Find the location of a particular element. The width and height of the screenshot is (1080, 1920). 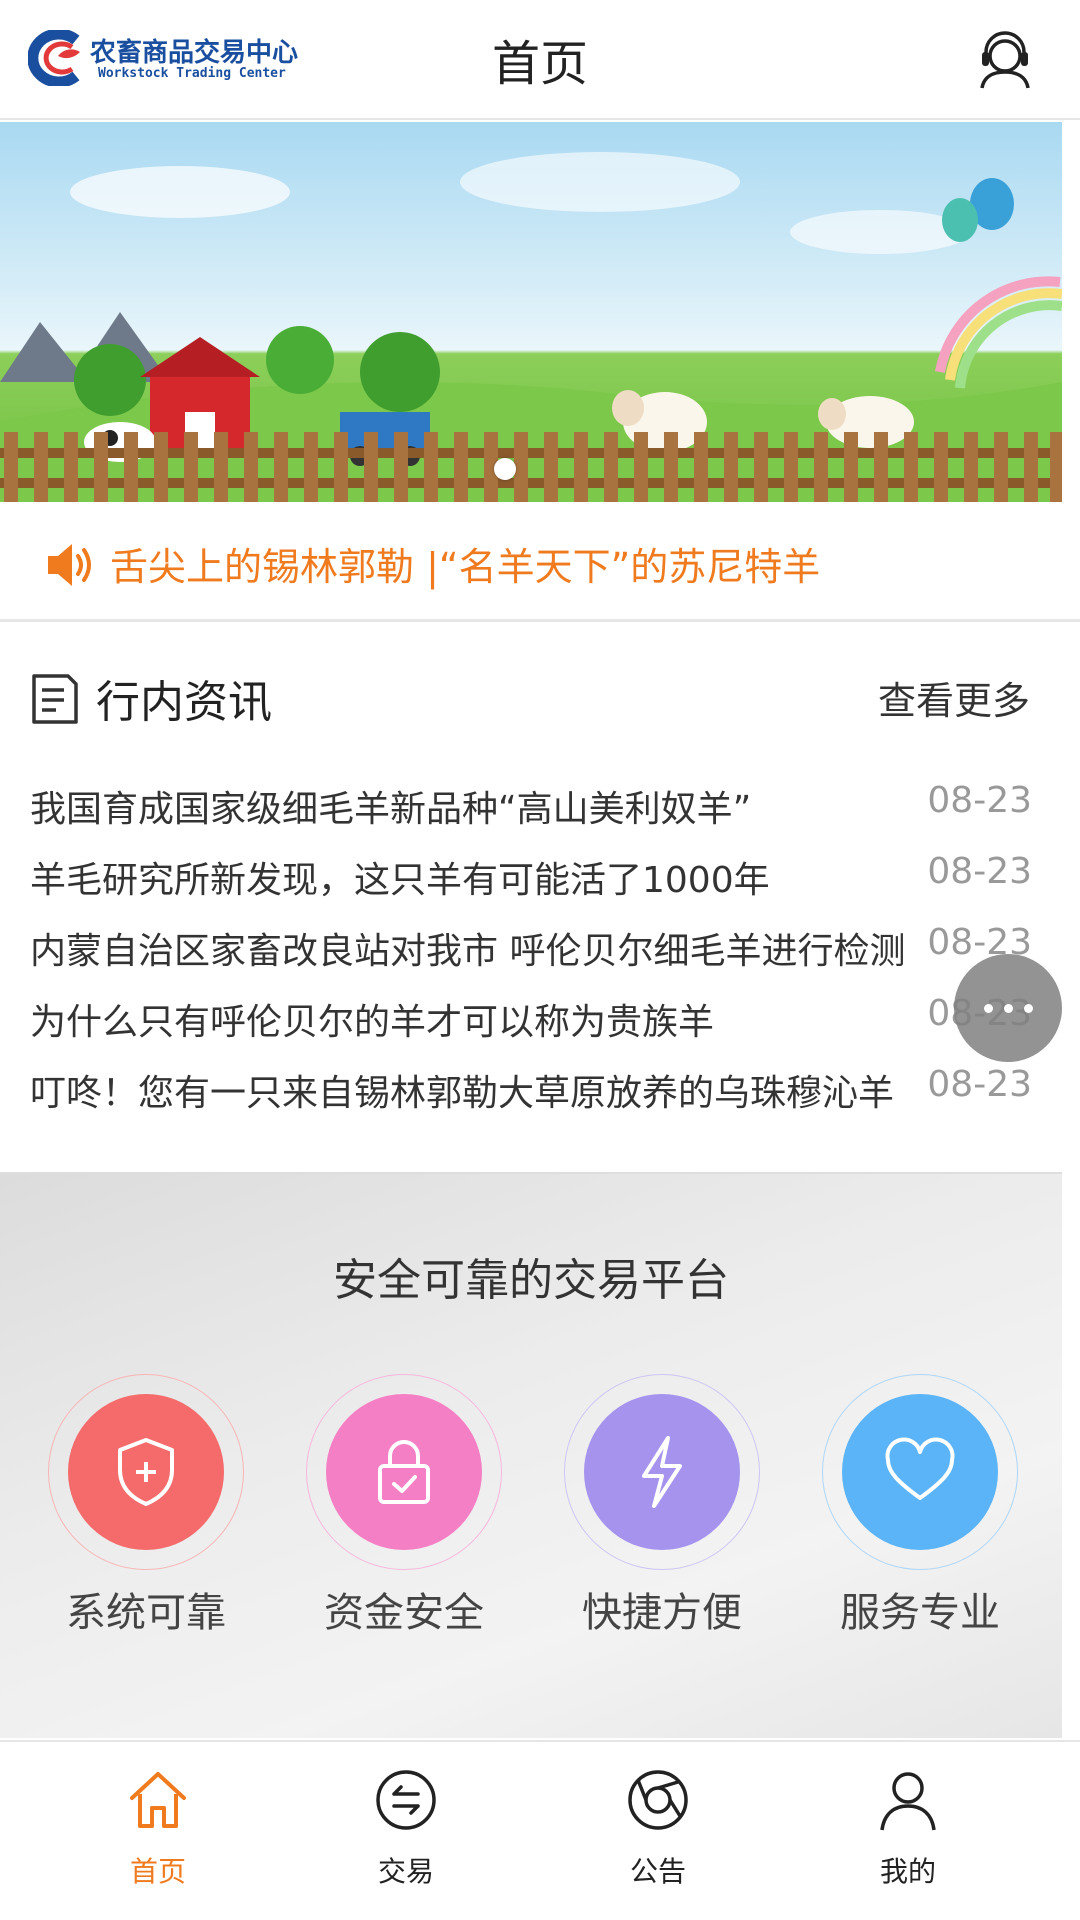

feature-fast-convenient: 快捷方便 is located at coordinates (664, 1505).